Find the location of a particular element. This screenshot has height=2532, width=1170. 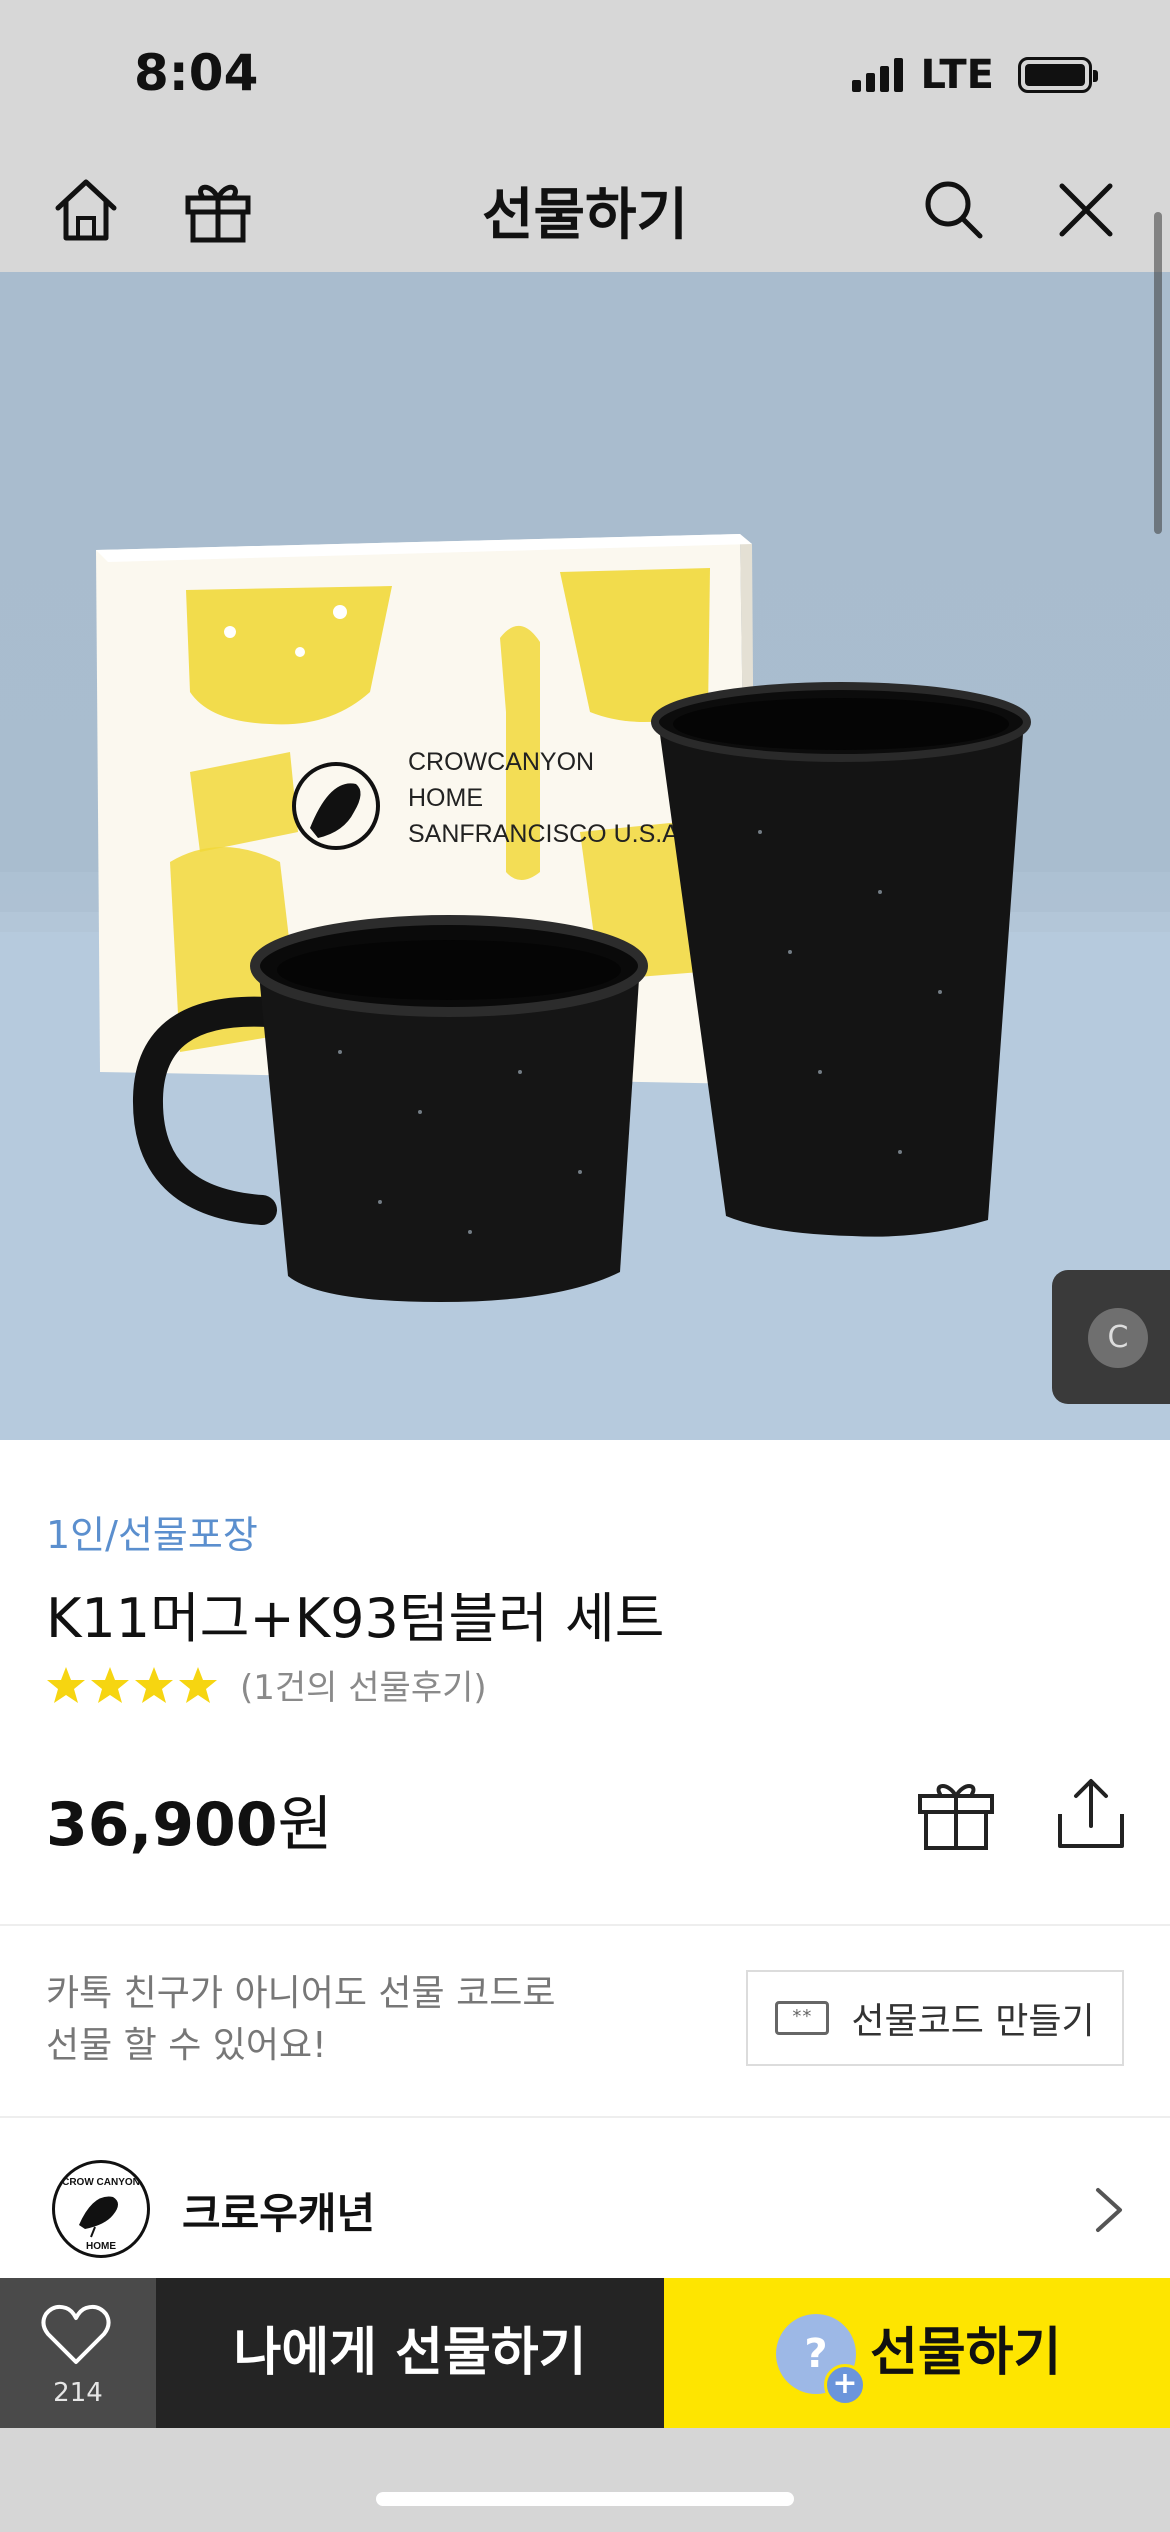

send-gift-button: ? + 선물하기 is located at coordinates (917, 2353).